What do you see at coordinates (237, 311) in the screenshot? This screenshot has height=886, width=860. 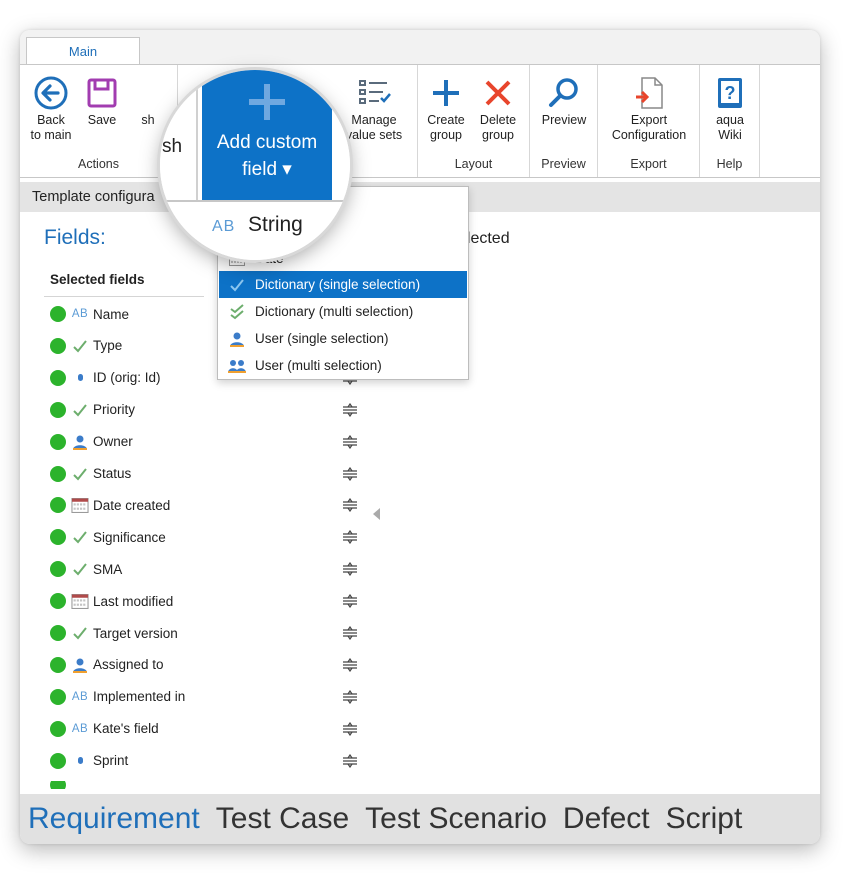 I see `double-check-icon` at bounding box center [237, 311].